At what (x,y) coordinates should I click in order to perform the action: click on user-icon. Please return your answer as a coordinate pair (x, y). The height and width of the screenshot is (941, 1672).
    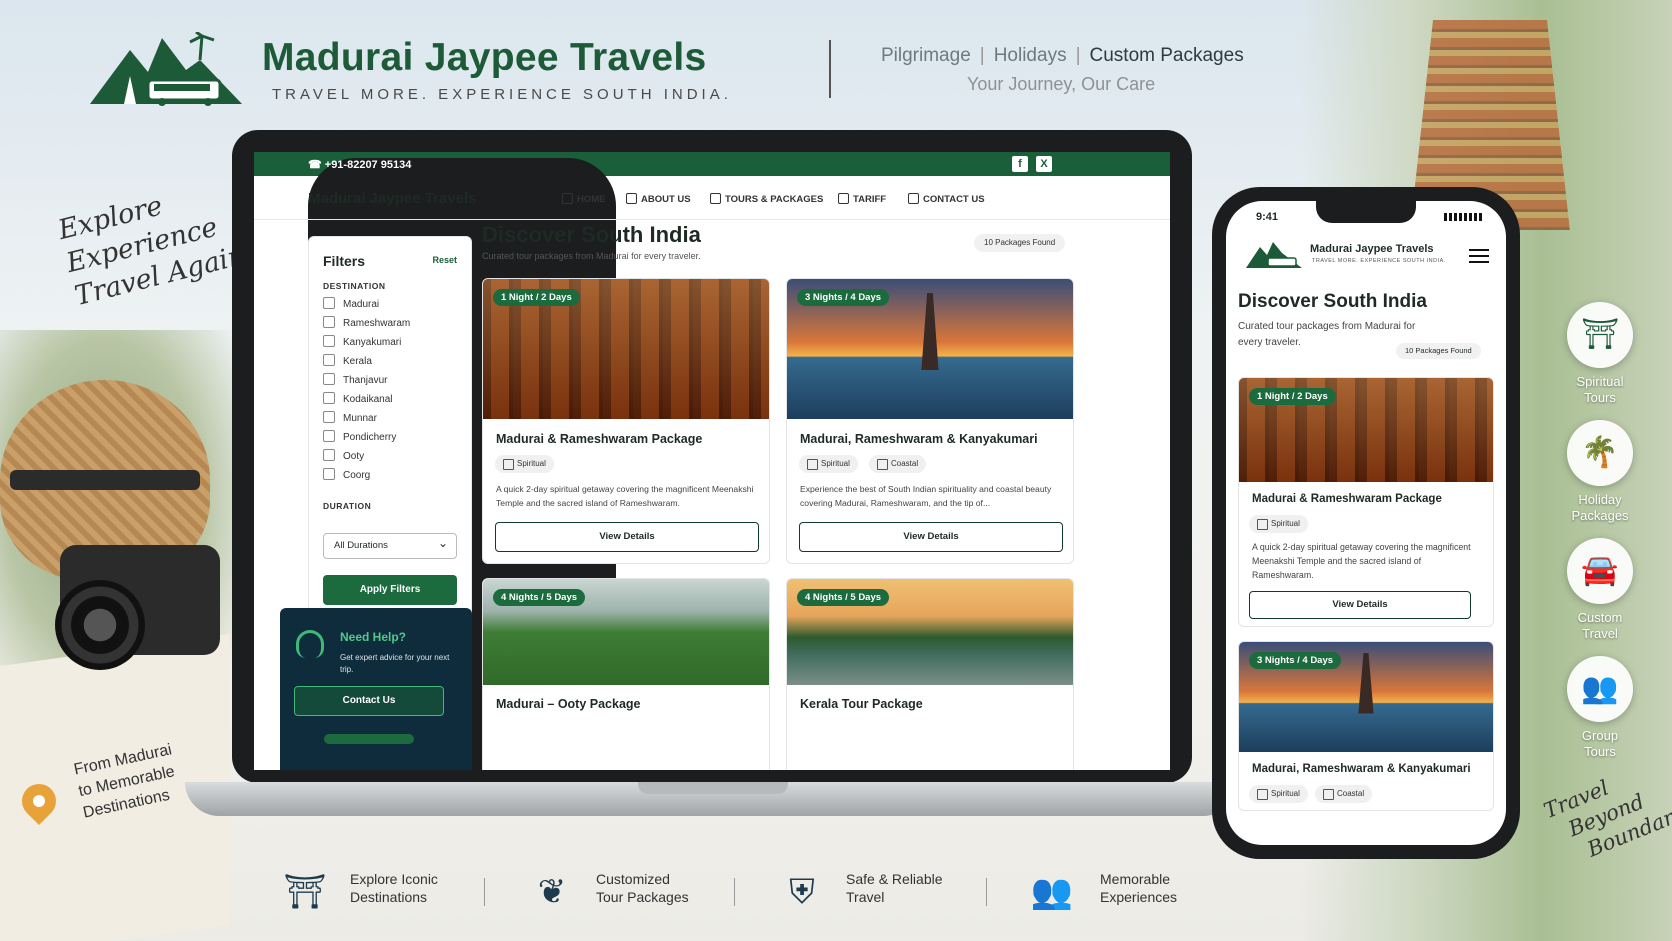
    Looking at the image, I should click on (631, 198).